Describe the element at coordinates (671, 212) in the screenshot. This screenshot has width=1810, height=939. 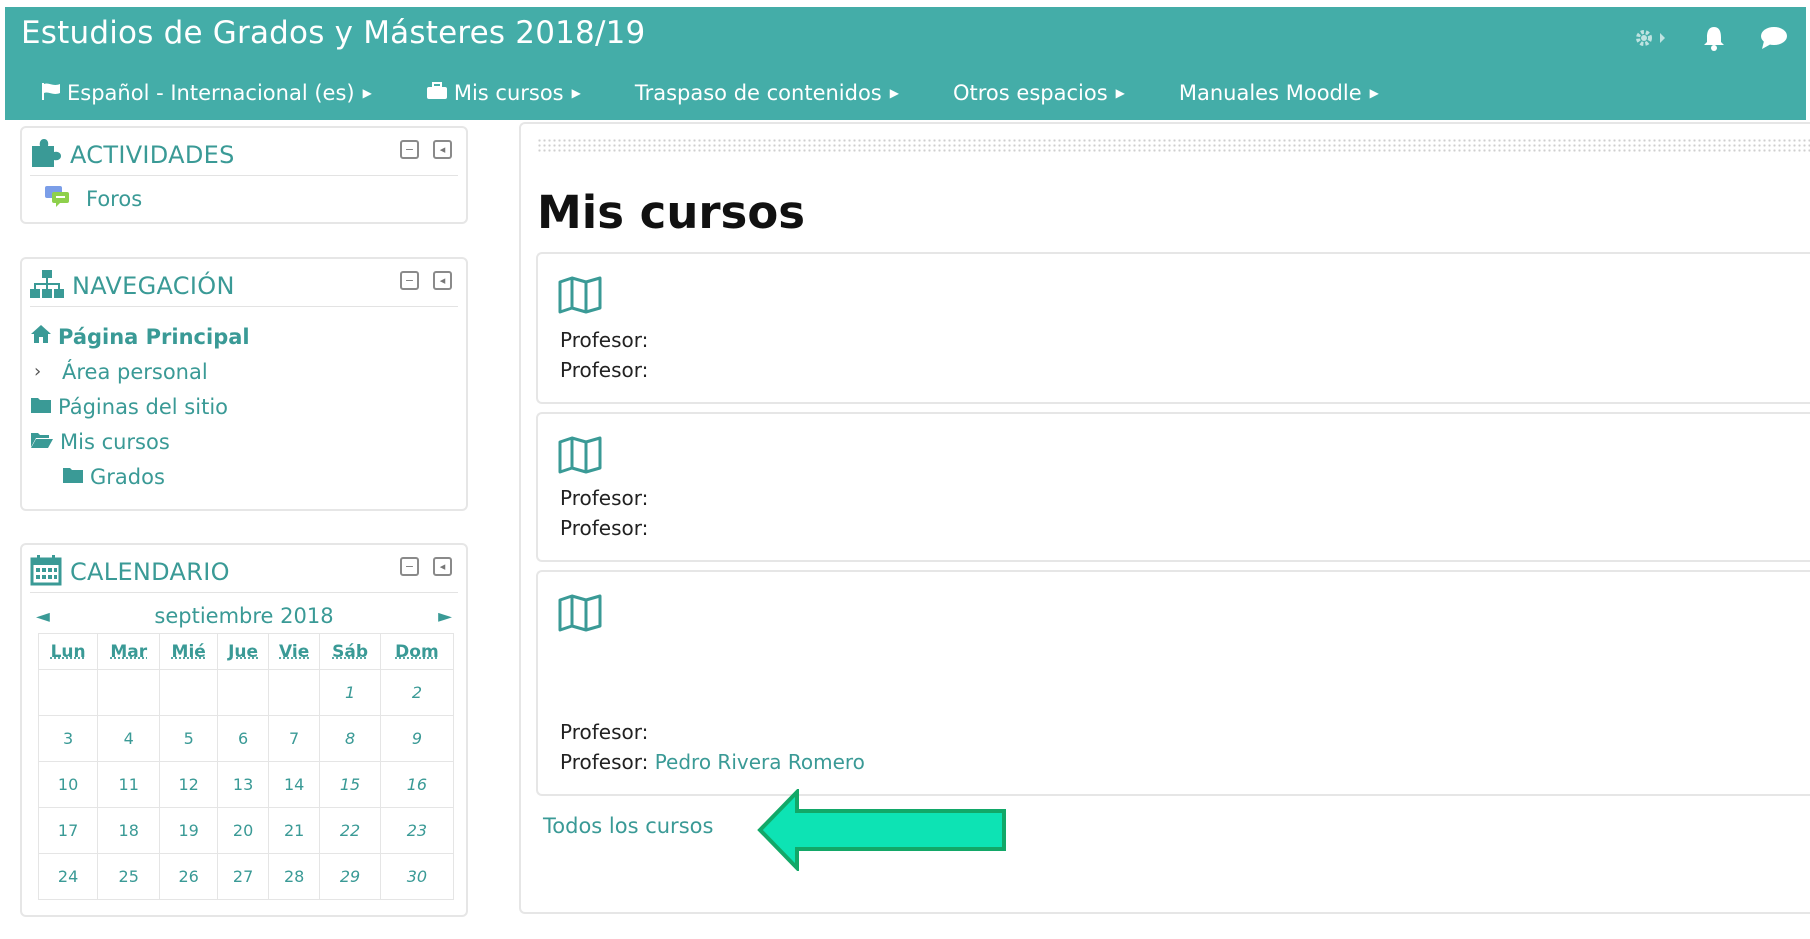
I see `page-title: Mis cursos` at that location.